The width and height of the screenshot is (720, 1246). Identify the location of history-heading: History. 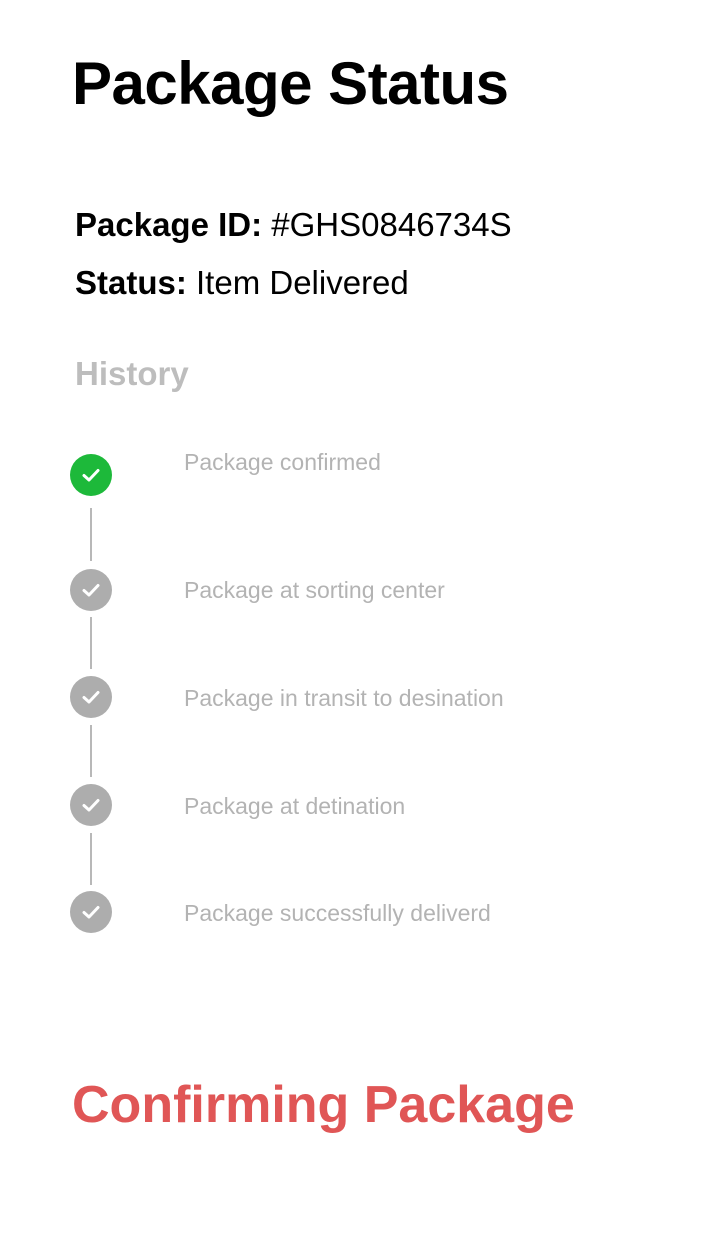
(132, 373).